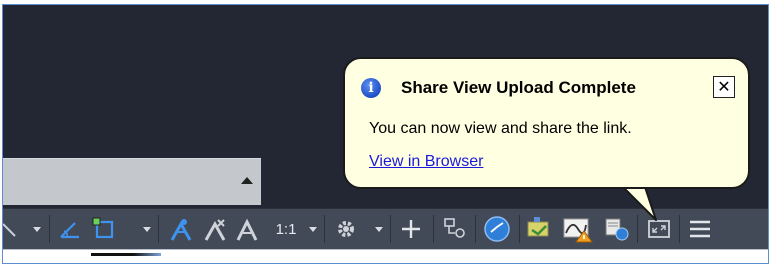 This screenshot has height=268, width=771. Describe the element at coordinates (181, 229) in the screenshot. I see `annotation-visibility-icon` at that location.